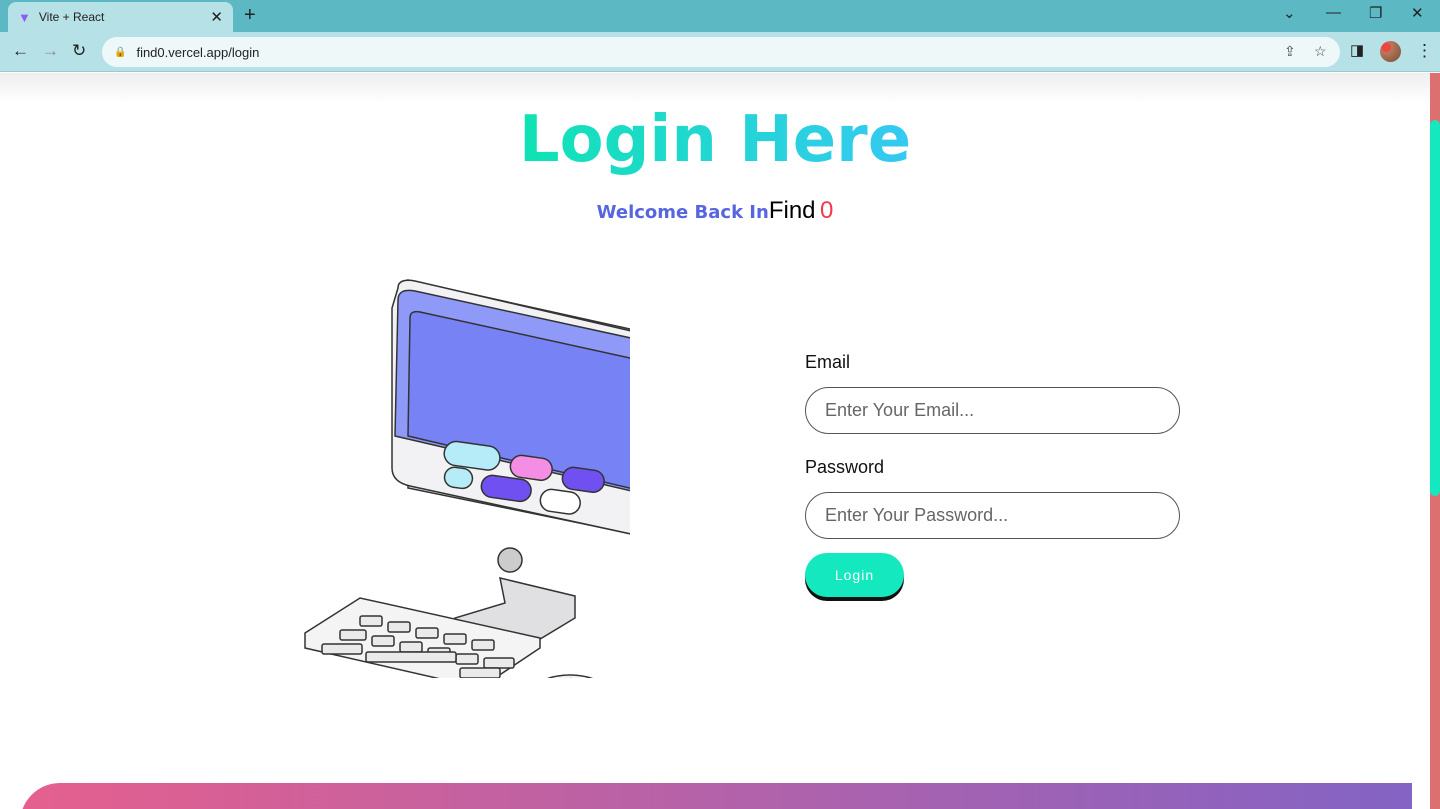 The width and height of the screenshot is (1440, 809). What do you see at coordinates (198, 52) in the screenshot?
I see `url-text: find0.vercel.app/login` at bounding box center [198, 52].